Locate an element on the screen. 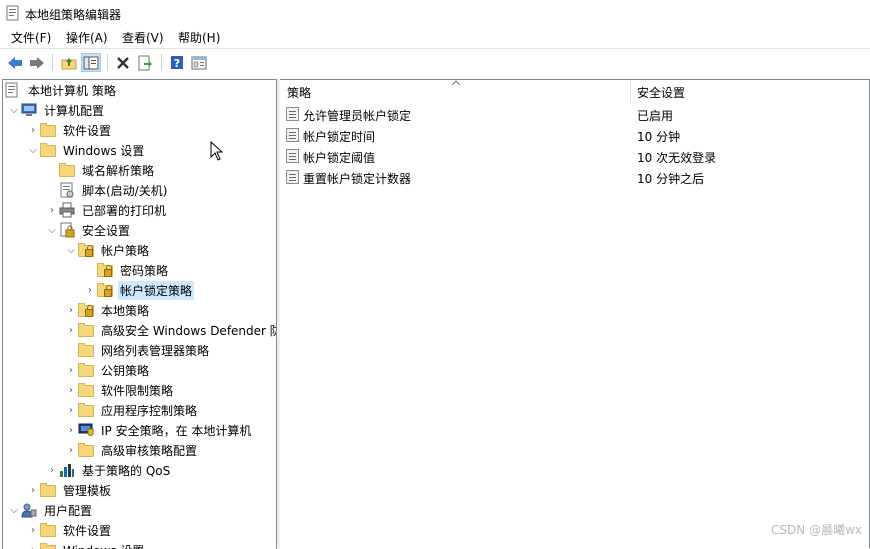  tree-item-windows-defender-firewall: › 高级安全 Windows Defender 防 is located at coordinates (170, 330).